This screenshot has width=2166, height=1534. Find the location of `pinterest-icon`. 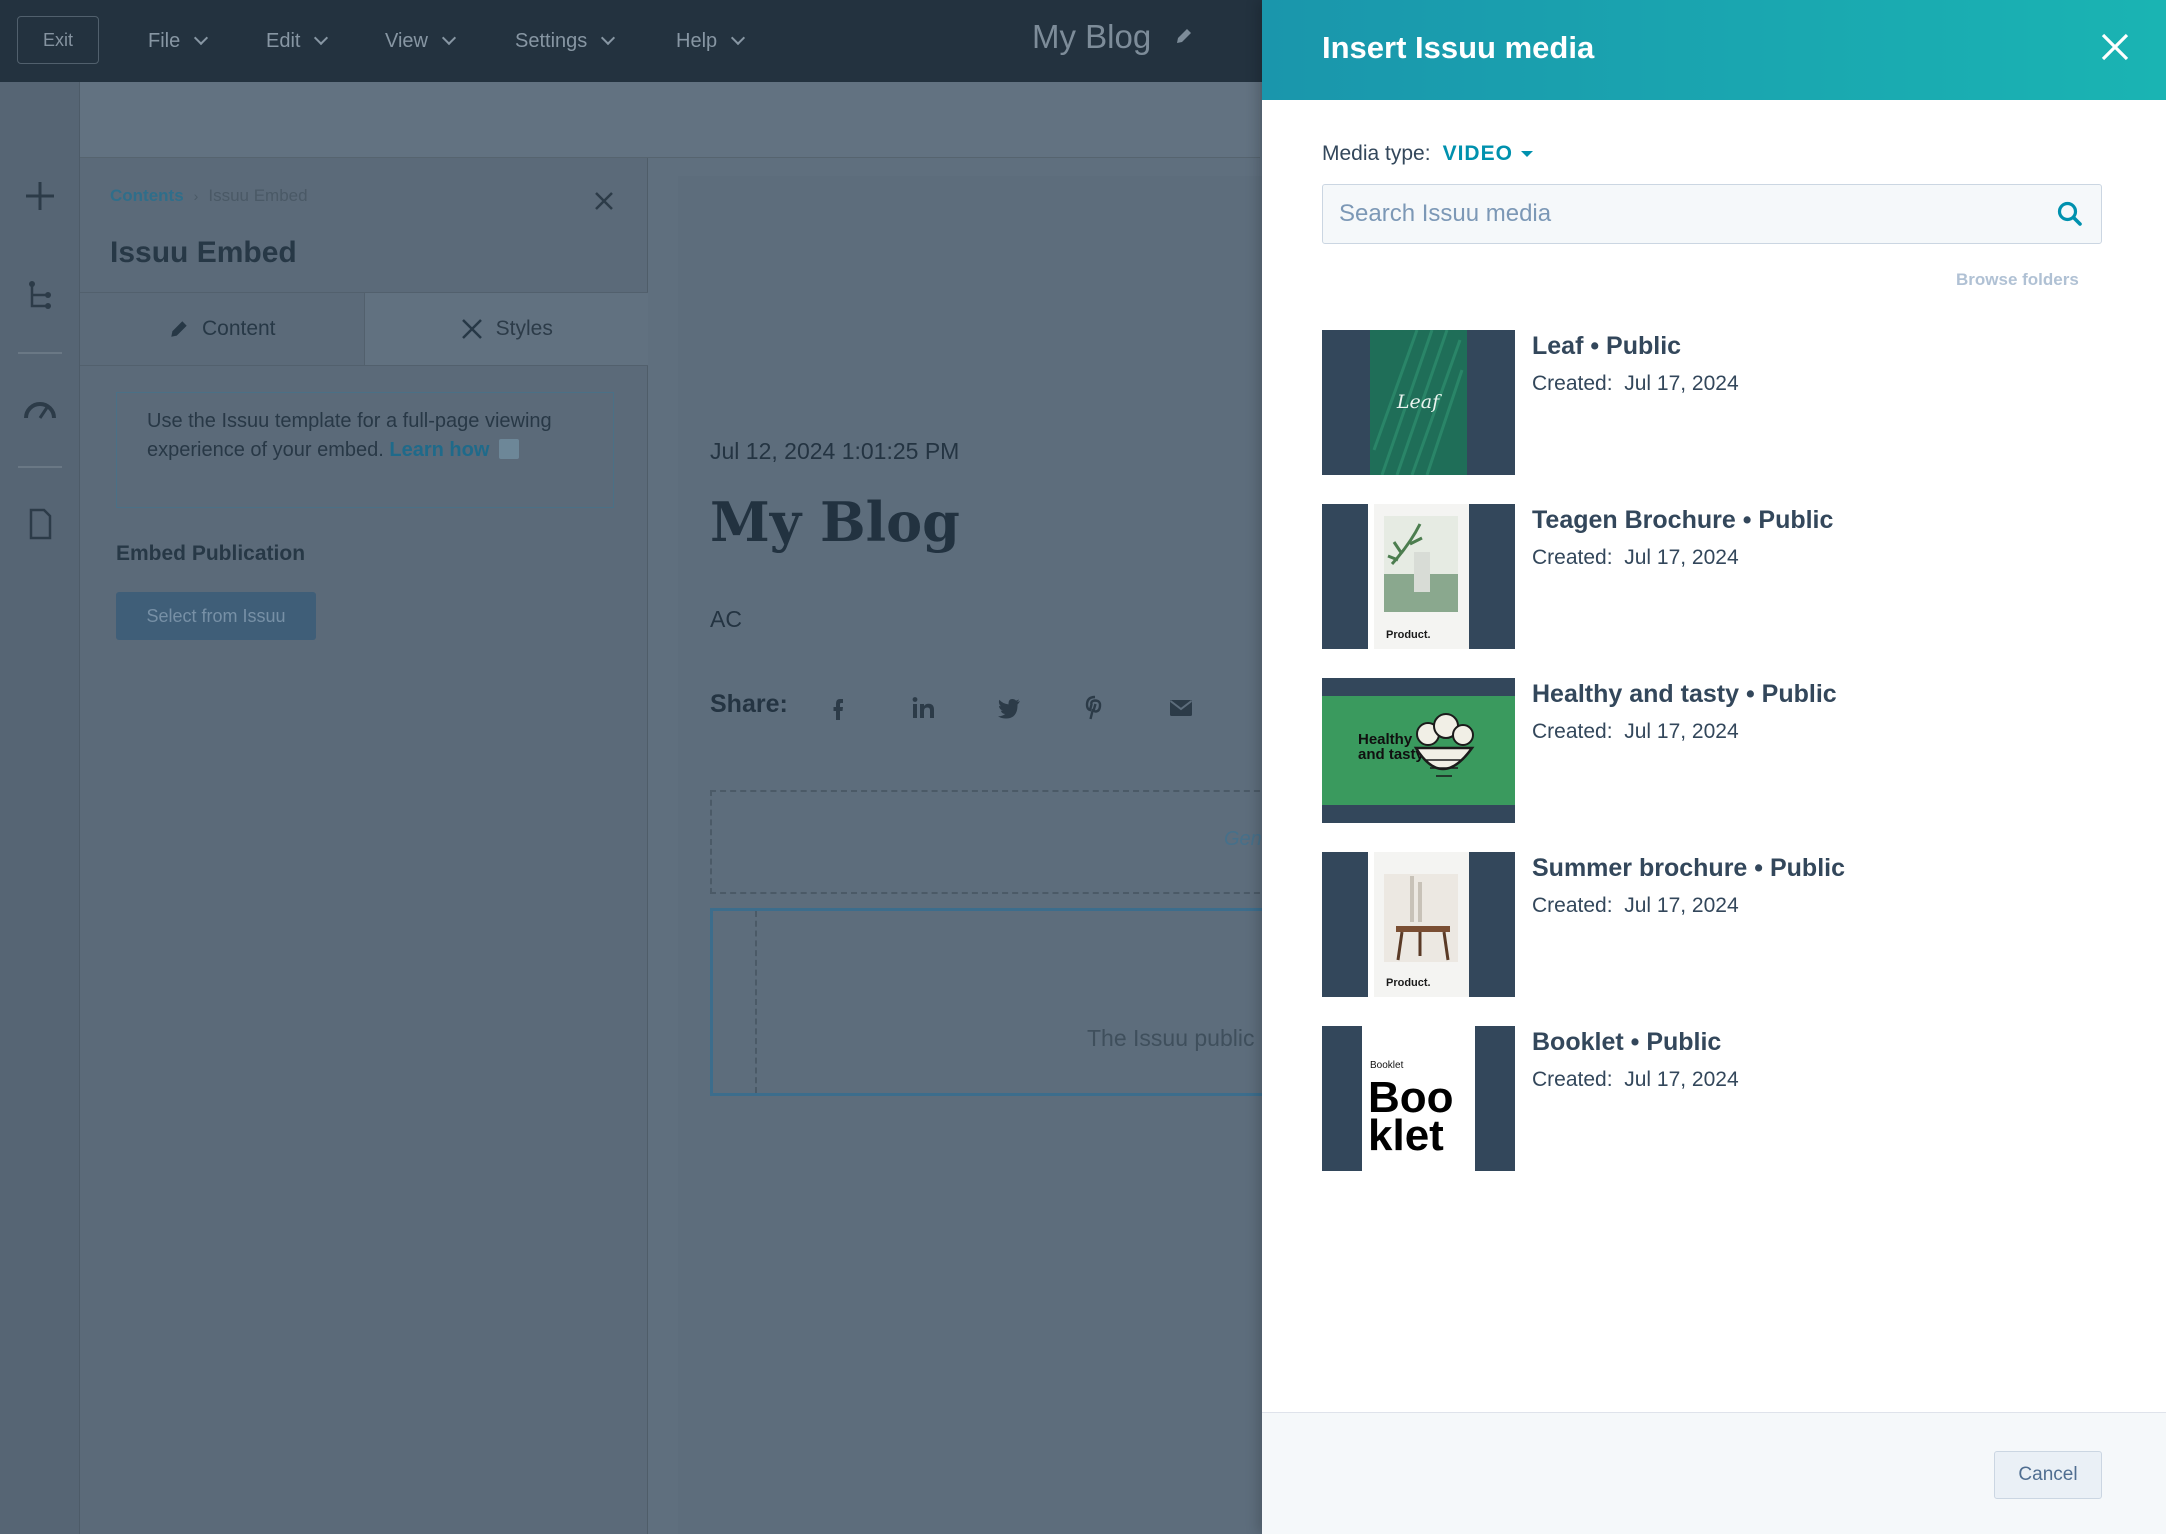

pinterest-icon is located at coordinates (1095, 708).